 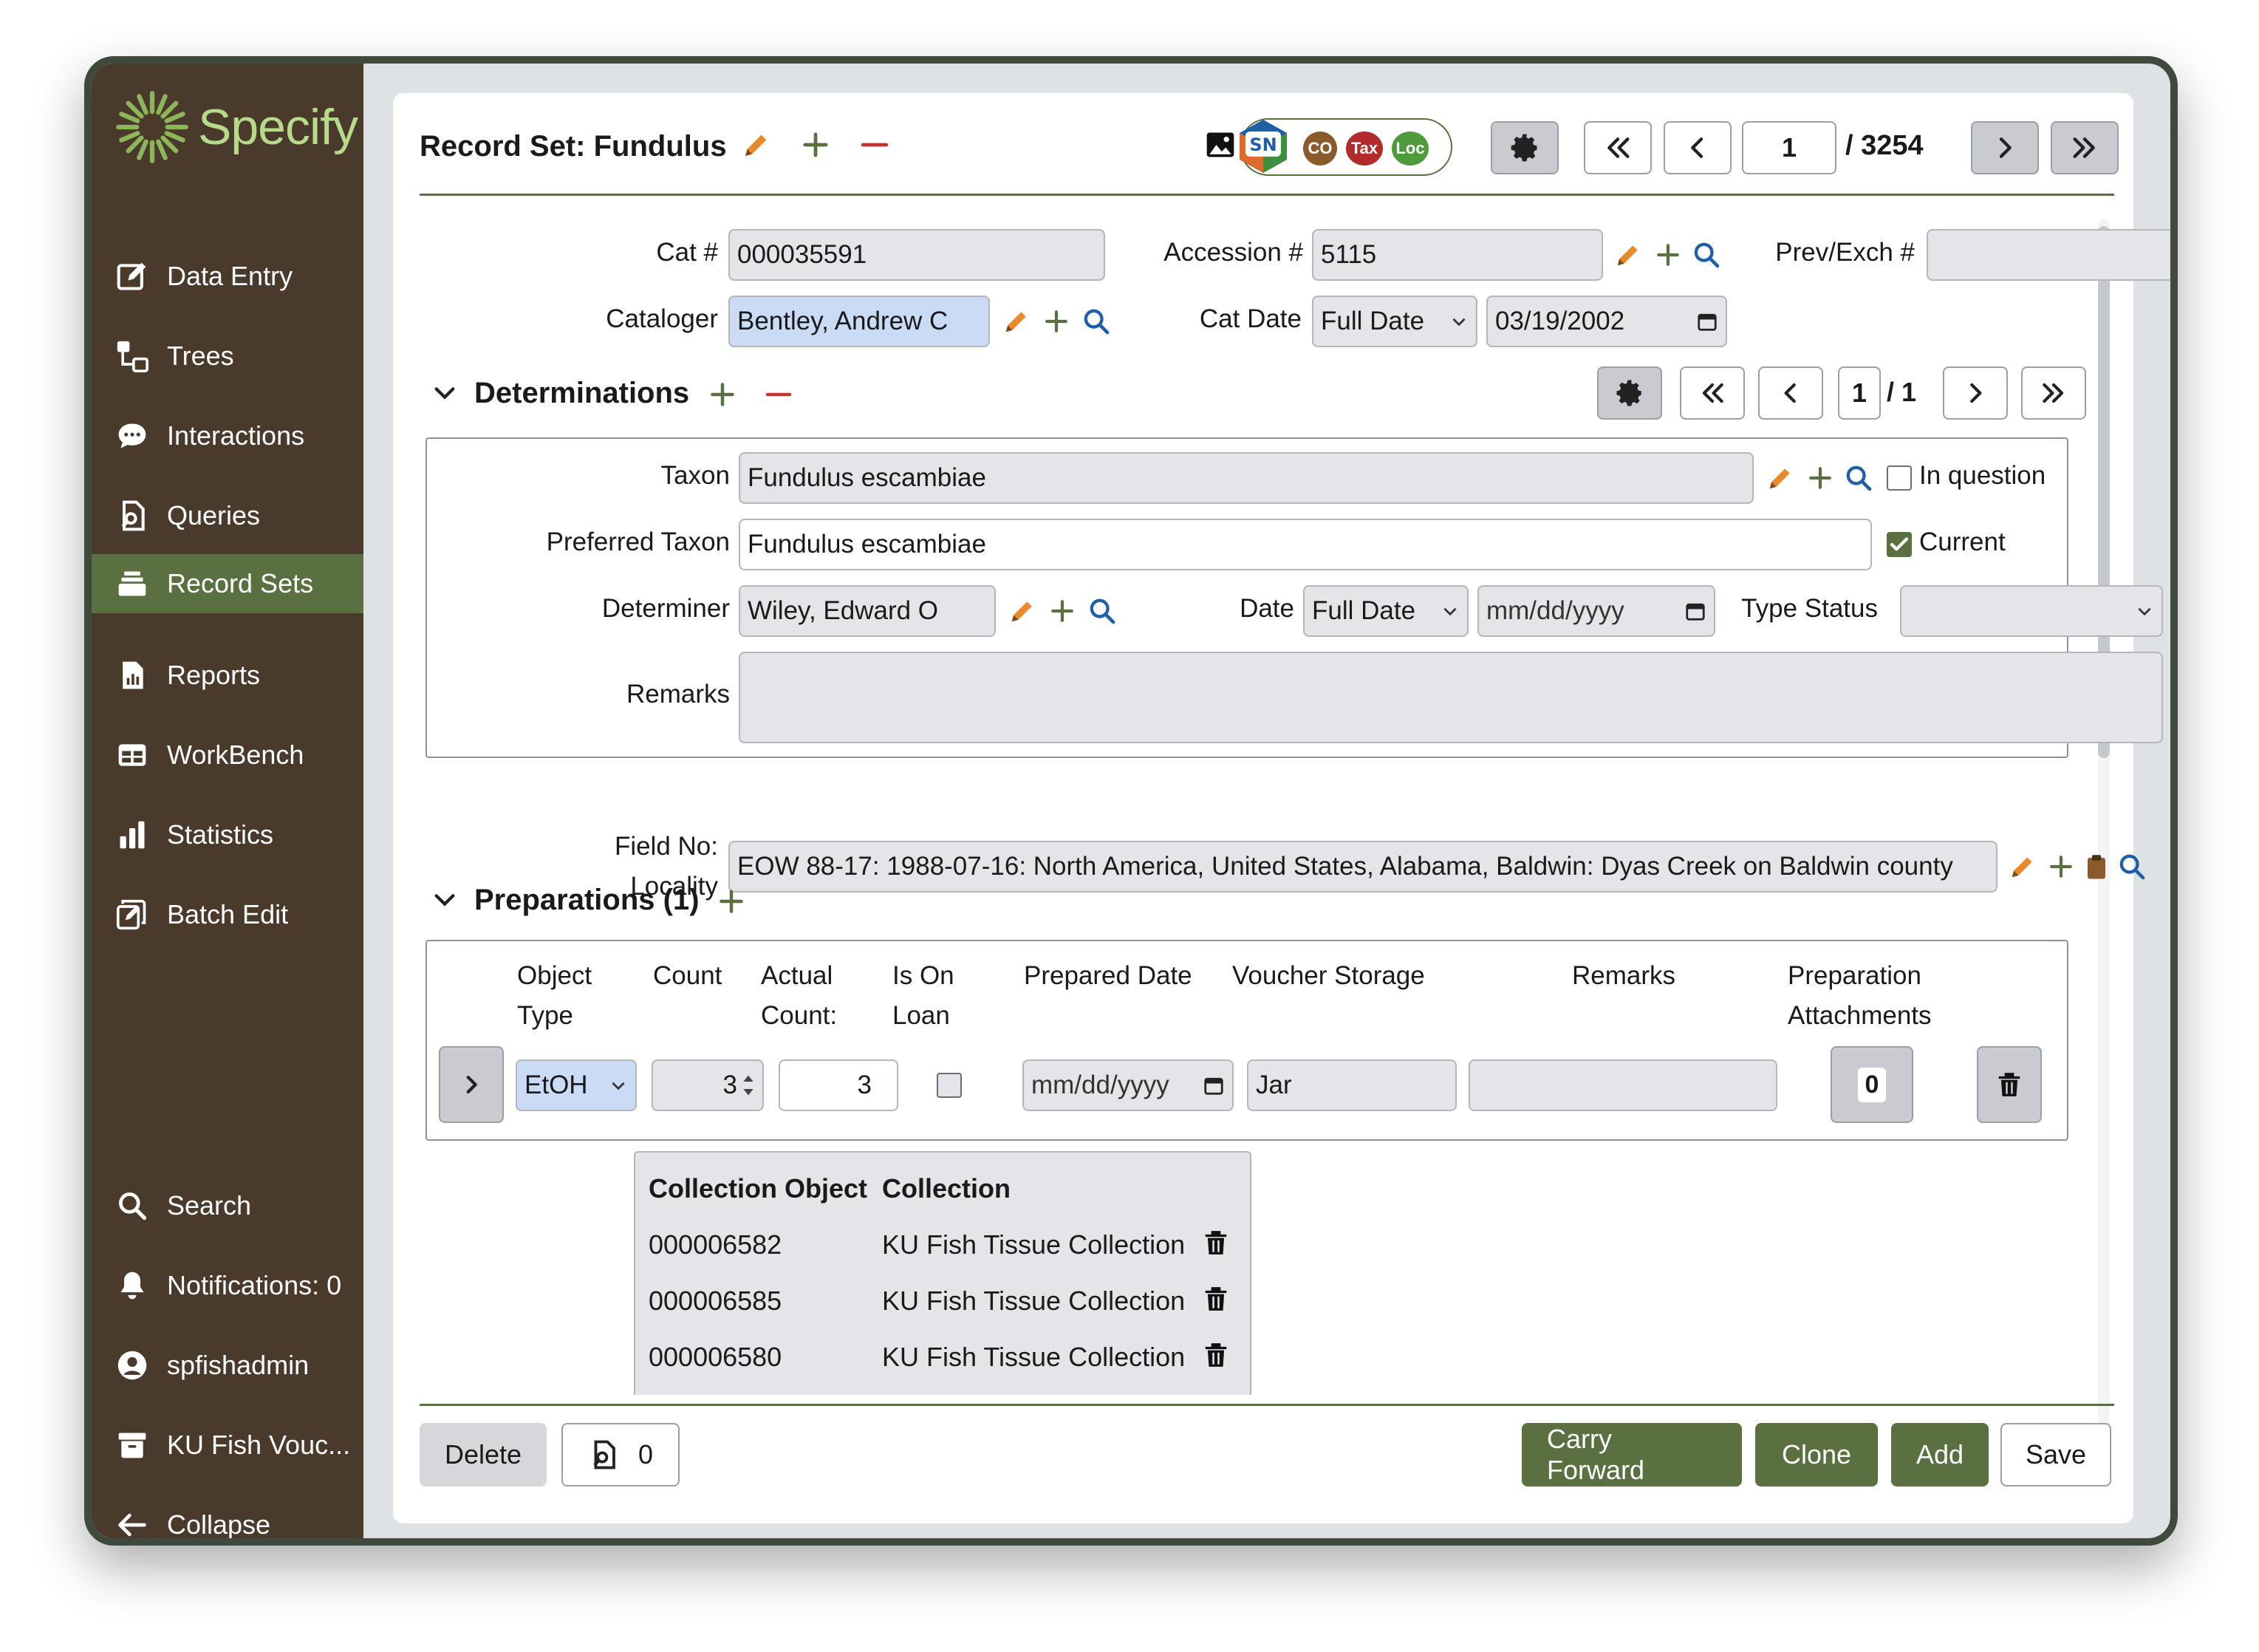 What do you see at coordinates (1220, 145) in the screenshot?
I see `attachments-button` at bounding box center [1220, 145].